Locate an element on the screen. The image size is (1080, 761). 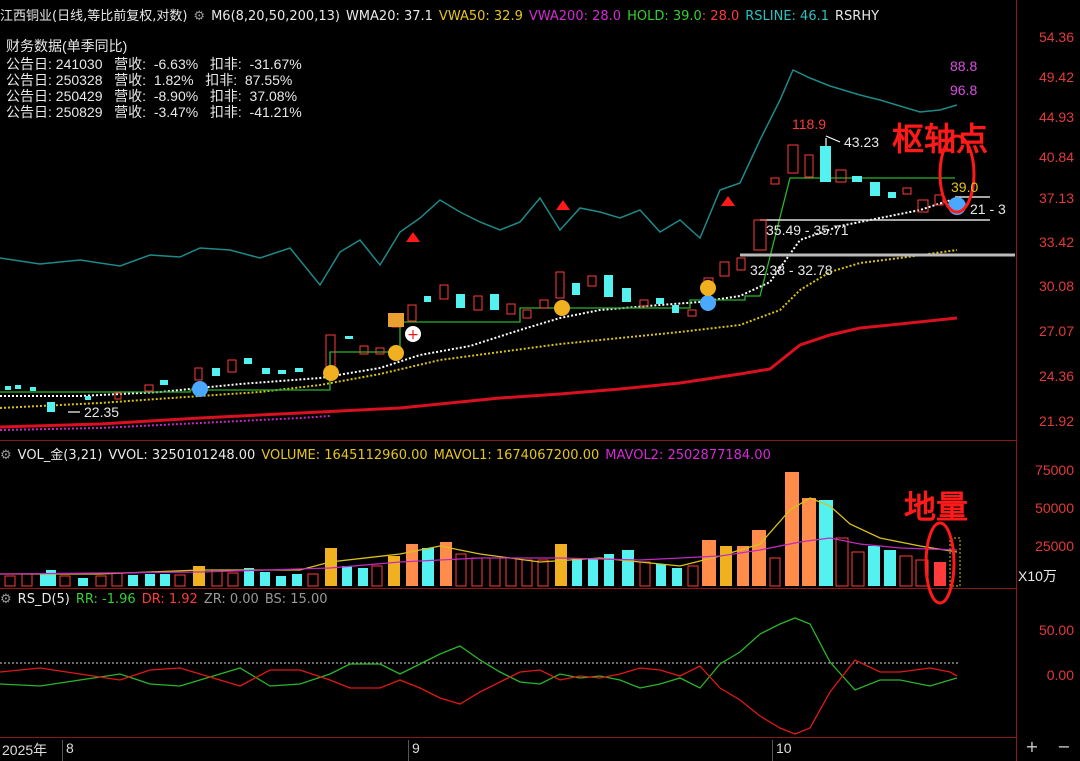
volume-annotation: 地量 is located at coordinates (936, 507).